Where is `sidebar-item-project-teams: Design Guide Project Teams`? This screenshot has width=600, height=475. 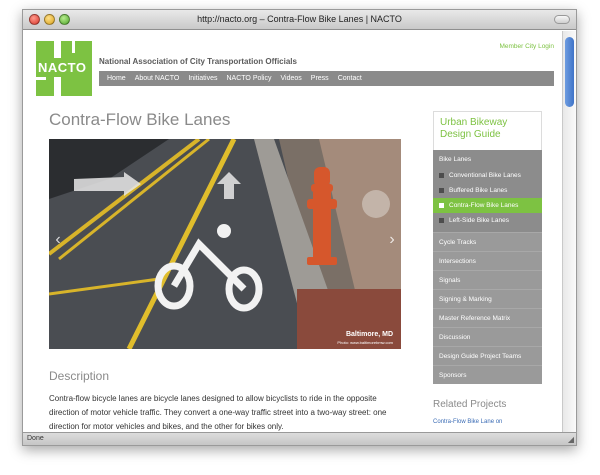
sidebar-item-project-teams: Design Guide Project Teams is located at coordinates (487, 355).